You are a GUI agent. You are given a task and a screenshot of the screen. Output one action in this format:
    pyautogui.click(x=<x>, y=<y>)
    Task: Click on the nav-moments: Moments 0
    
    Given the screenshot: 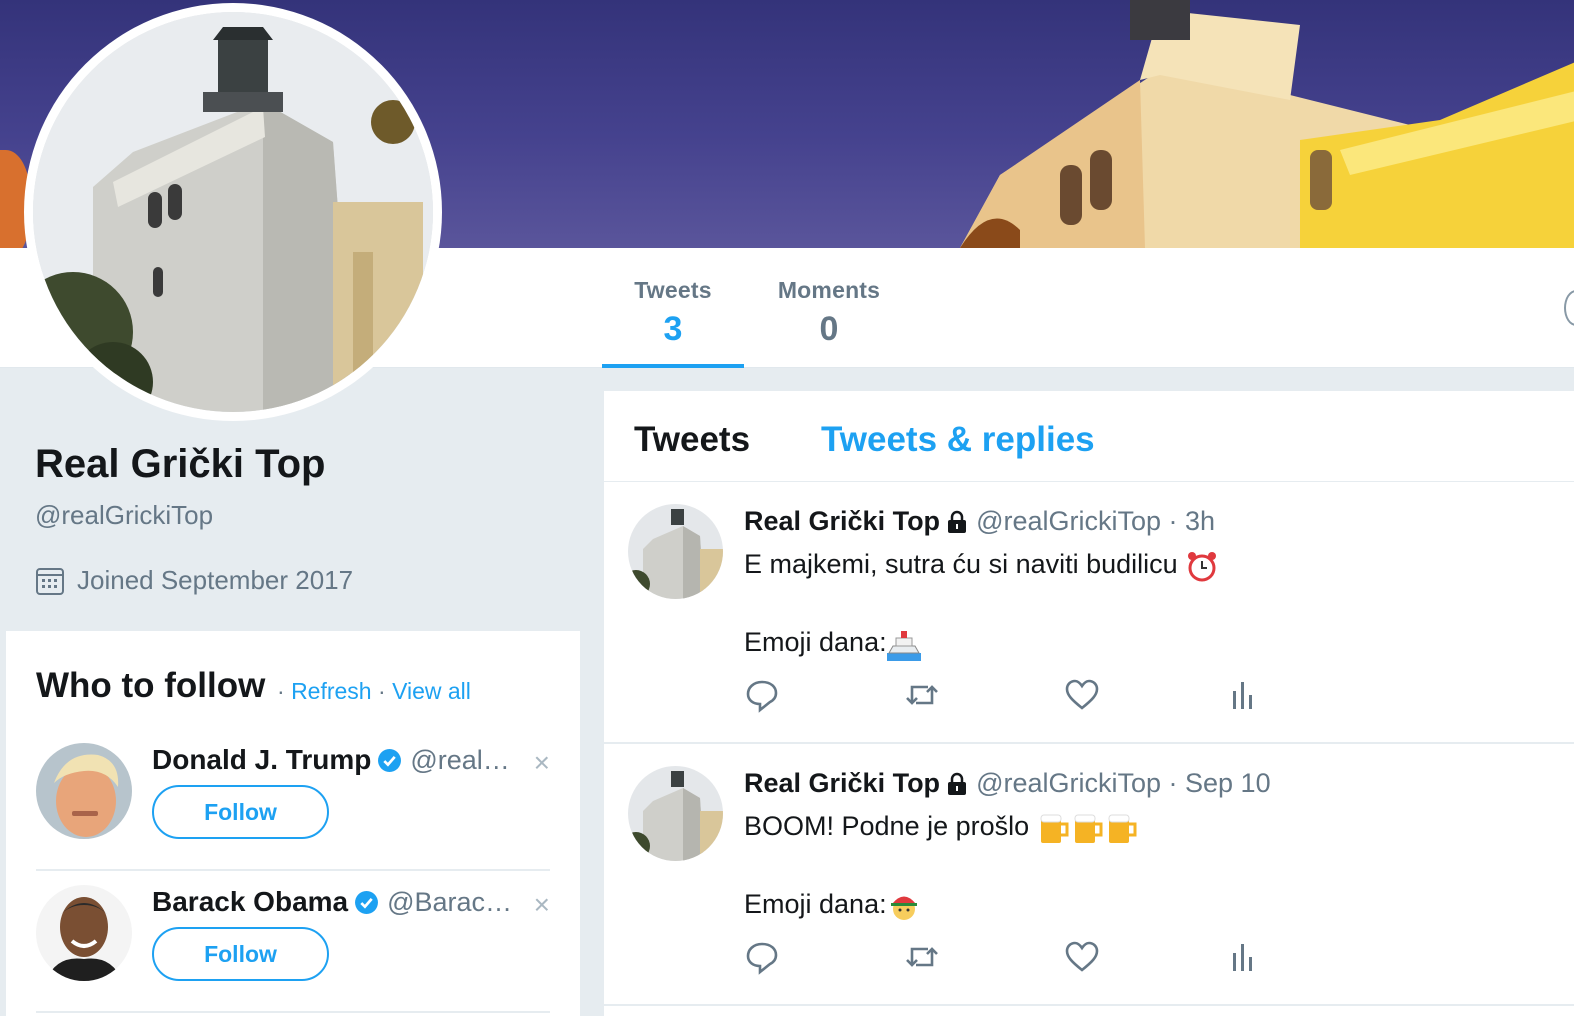 What is the action you would take?
    pyautogui.click(x=829, y=308)
    